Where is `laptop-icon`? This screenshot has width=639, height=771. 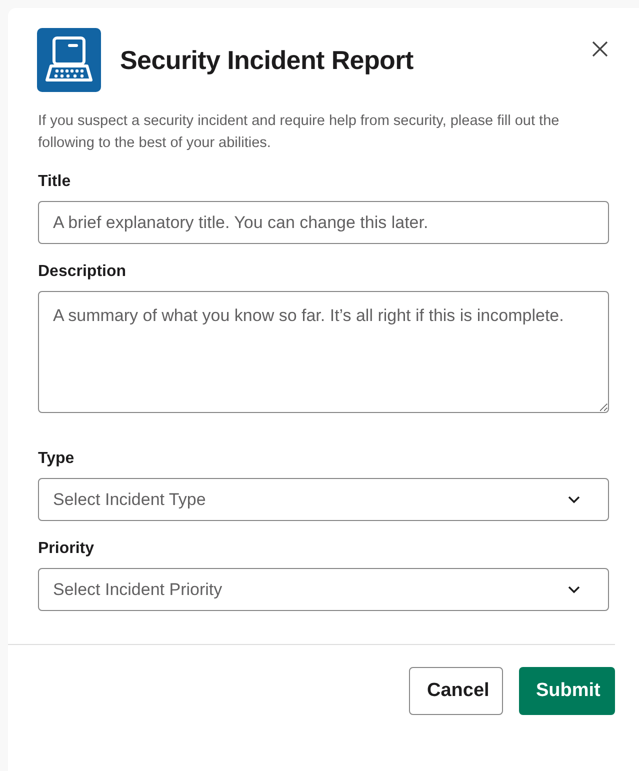
laptop-icon is located at coordinates (69, 60).